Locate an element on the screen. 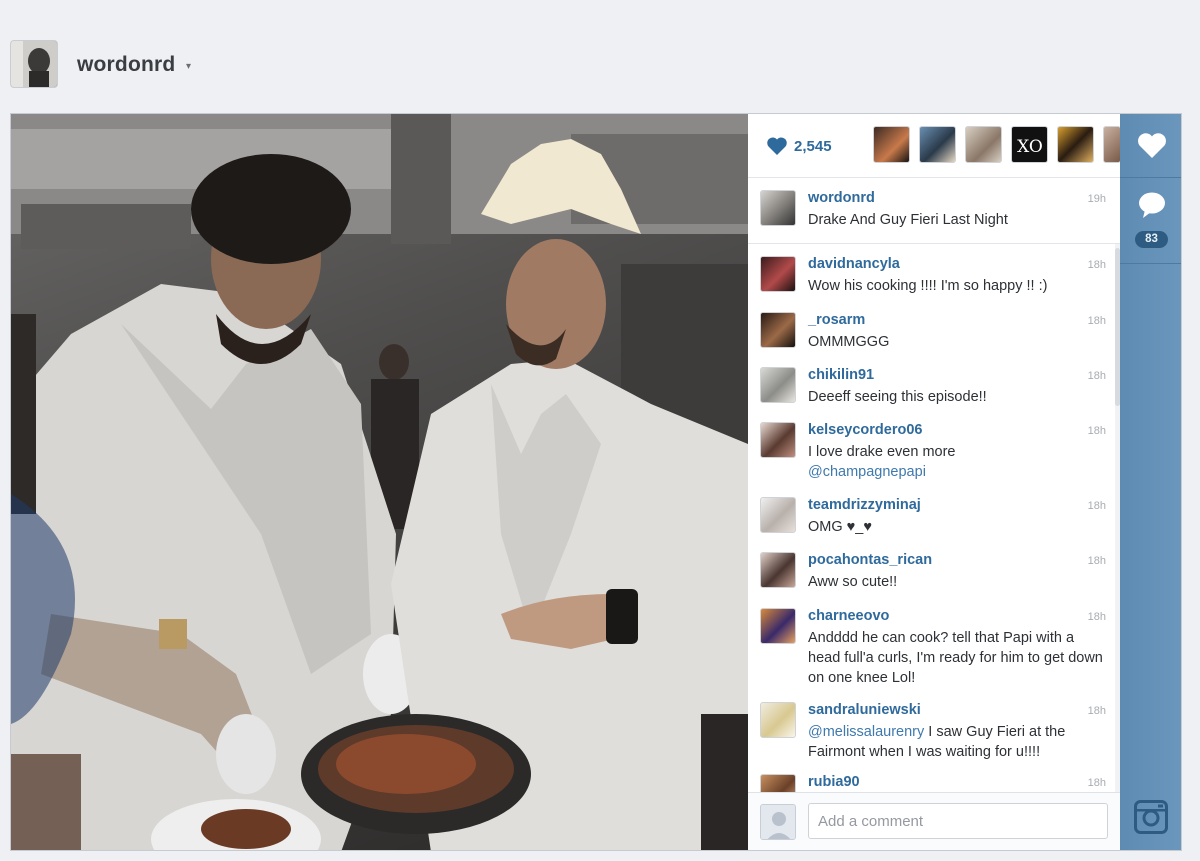 This screenshot has width=1200, height=861. comment-count-badge: 83 is located at coordinates (1151, 239).